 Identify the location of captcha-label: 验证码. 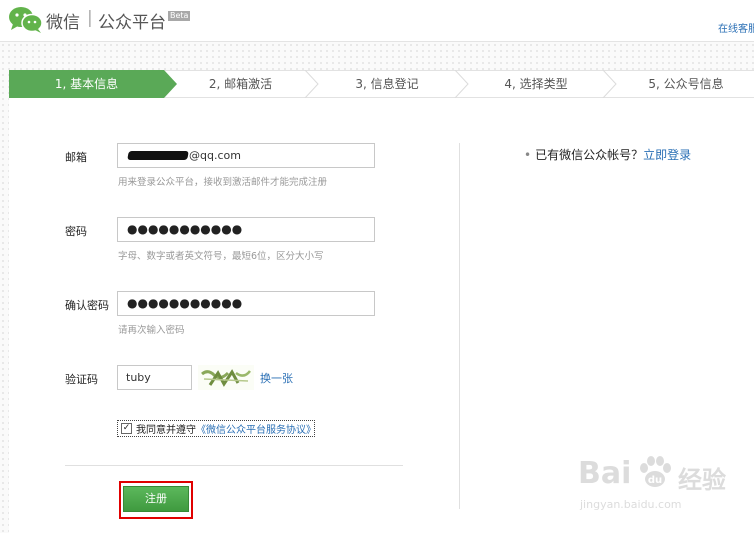
(81, 379).